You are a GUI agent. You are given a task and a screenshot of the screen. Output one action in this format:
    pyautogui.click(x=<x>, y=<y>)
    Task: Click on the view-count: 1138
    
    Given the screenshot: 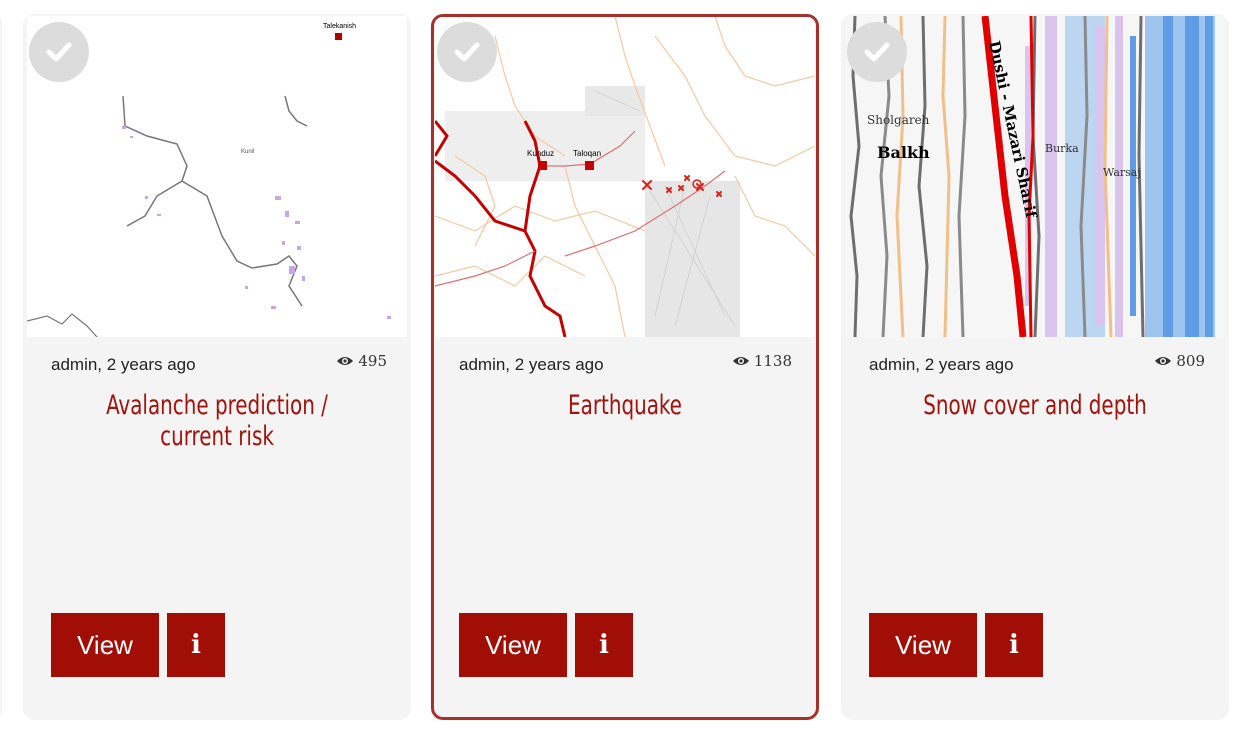 What is the action you would take?
    pyautogui.click(x=762, y=361)
    